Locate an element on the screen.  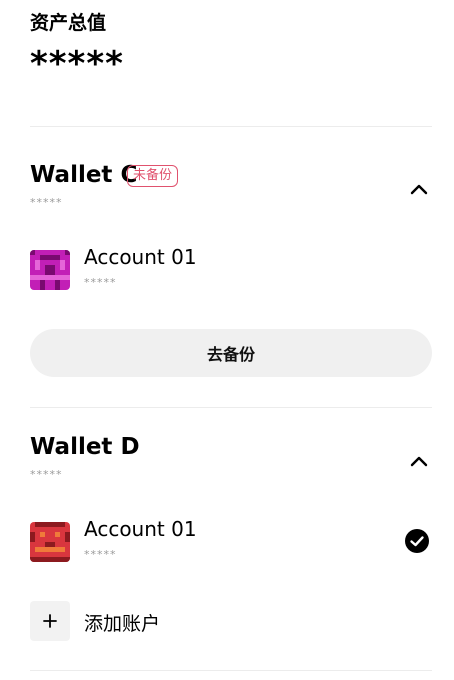
add-account-label: 添加账户 is located at coordinates (122, 624).